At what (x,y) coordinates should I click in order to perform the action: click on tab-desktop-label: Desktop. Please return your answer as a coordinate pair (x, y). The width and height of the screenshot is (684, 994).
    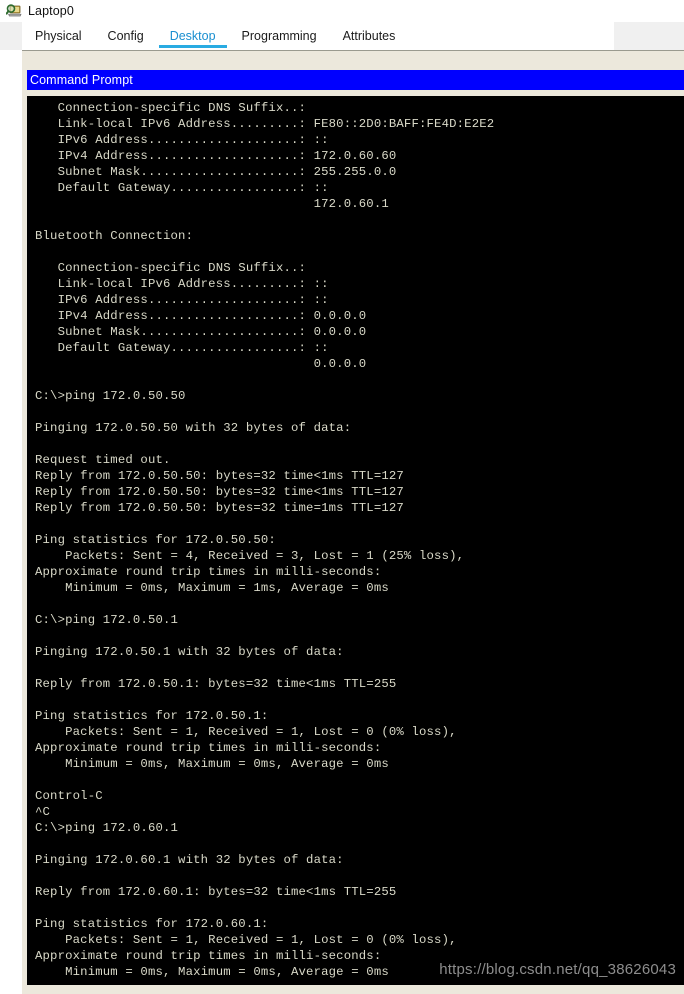
    Looking at the image, I should click on (192, 36).